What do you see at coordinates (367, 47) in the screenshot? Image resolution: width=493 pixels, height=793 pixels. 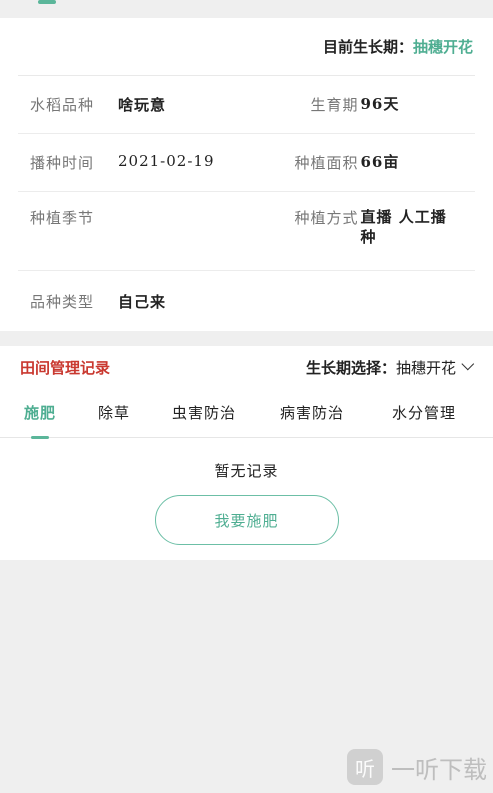 I see `current-stage-label: 目前生长期：` at bounding box center [367, 47].